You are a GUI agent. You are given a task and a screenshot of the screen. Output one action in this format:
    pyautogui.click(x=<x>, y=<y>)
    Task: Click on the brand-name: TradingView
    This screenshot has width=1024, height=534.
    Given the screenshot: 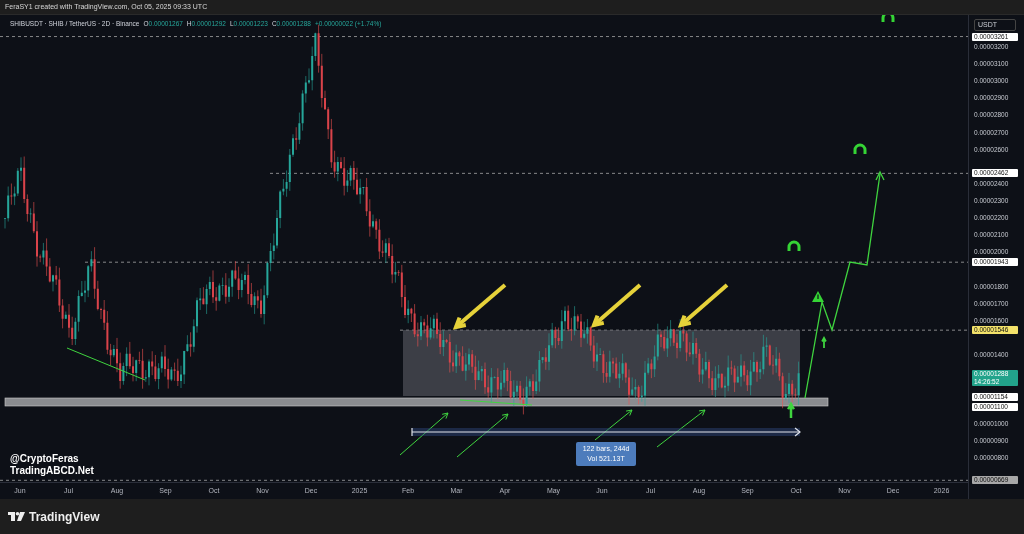 What is the action you would take?
    pyautogui.click(x=64, y=517)
    